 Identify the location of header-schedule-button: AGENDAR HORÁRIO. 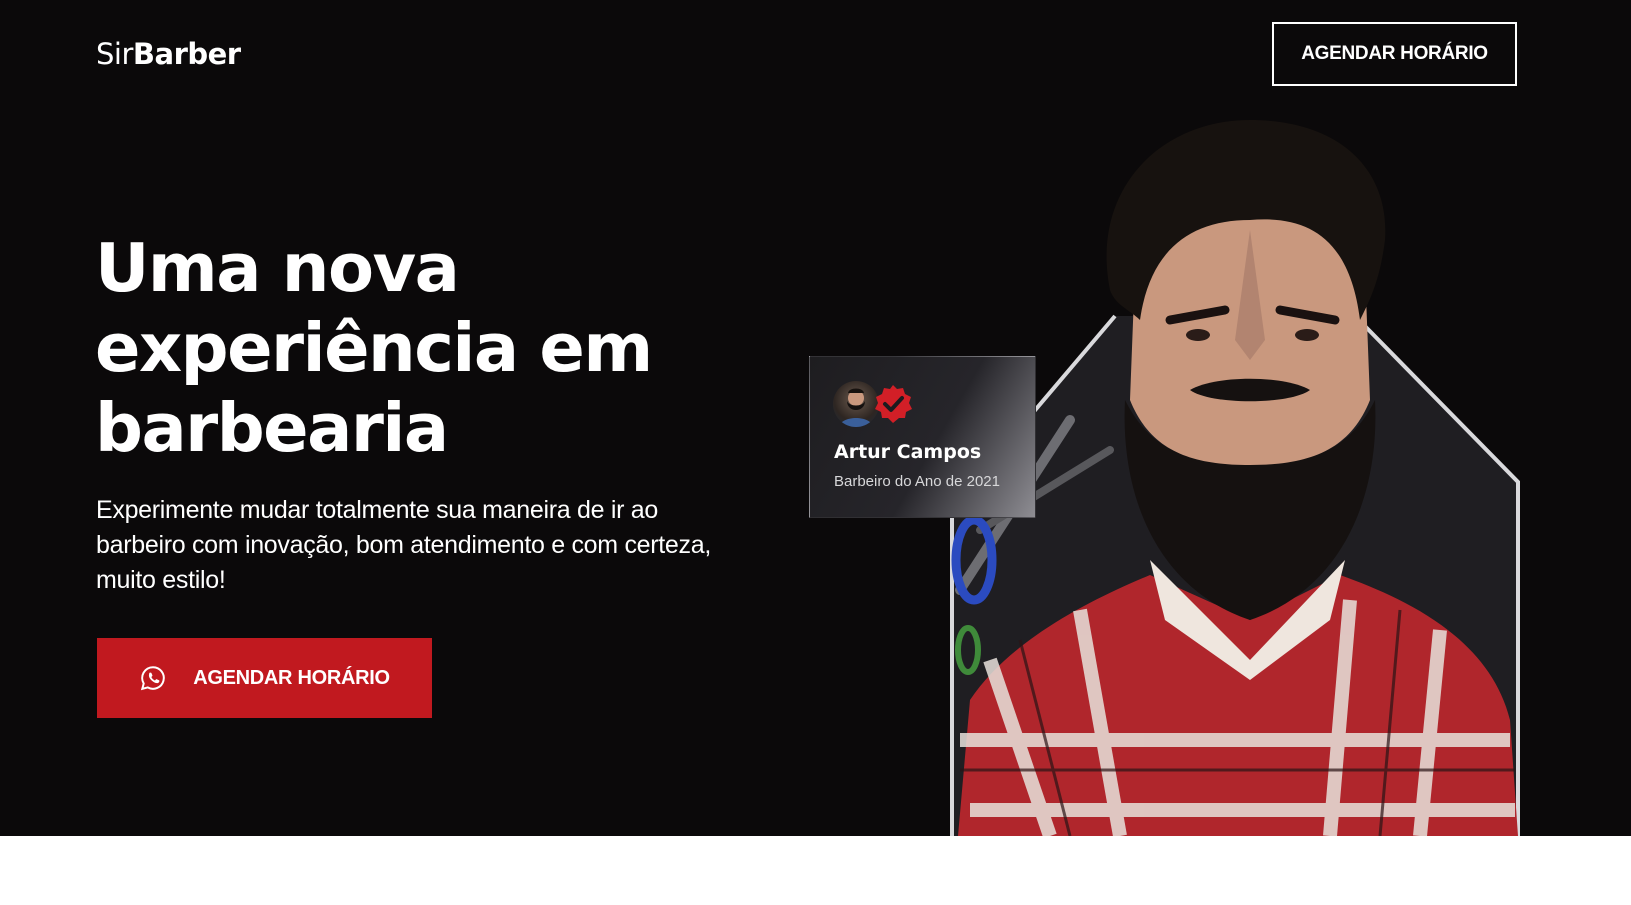
(1394, 54).